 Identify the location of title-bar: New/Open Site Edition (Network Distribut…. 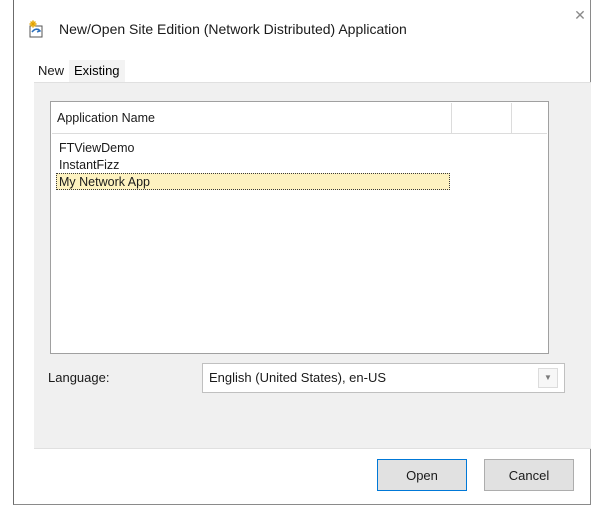
(302, 30).